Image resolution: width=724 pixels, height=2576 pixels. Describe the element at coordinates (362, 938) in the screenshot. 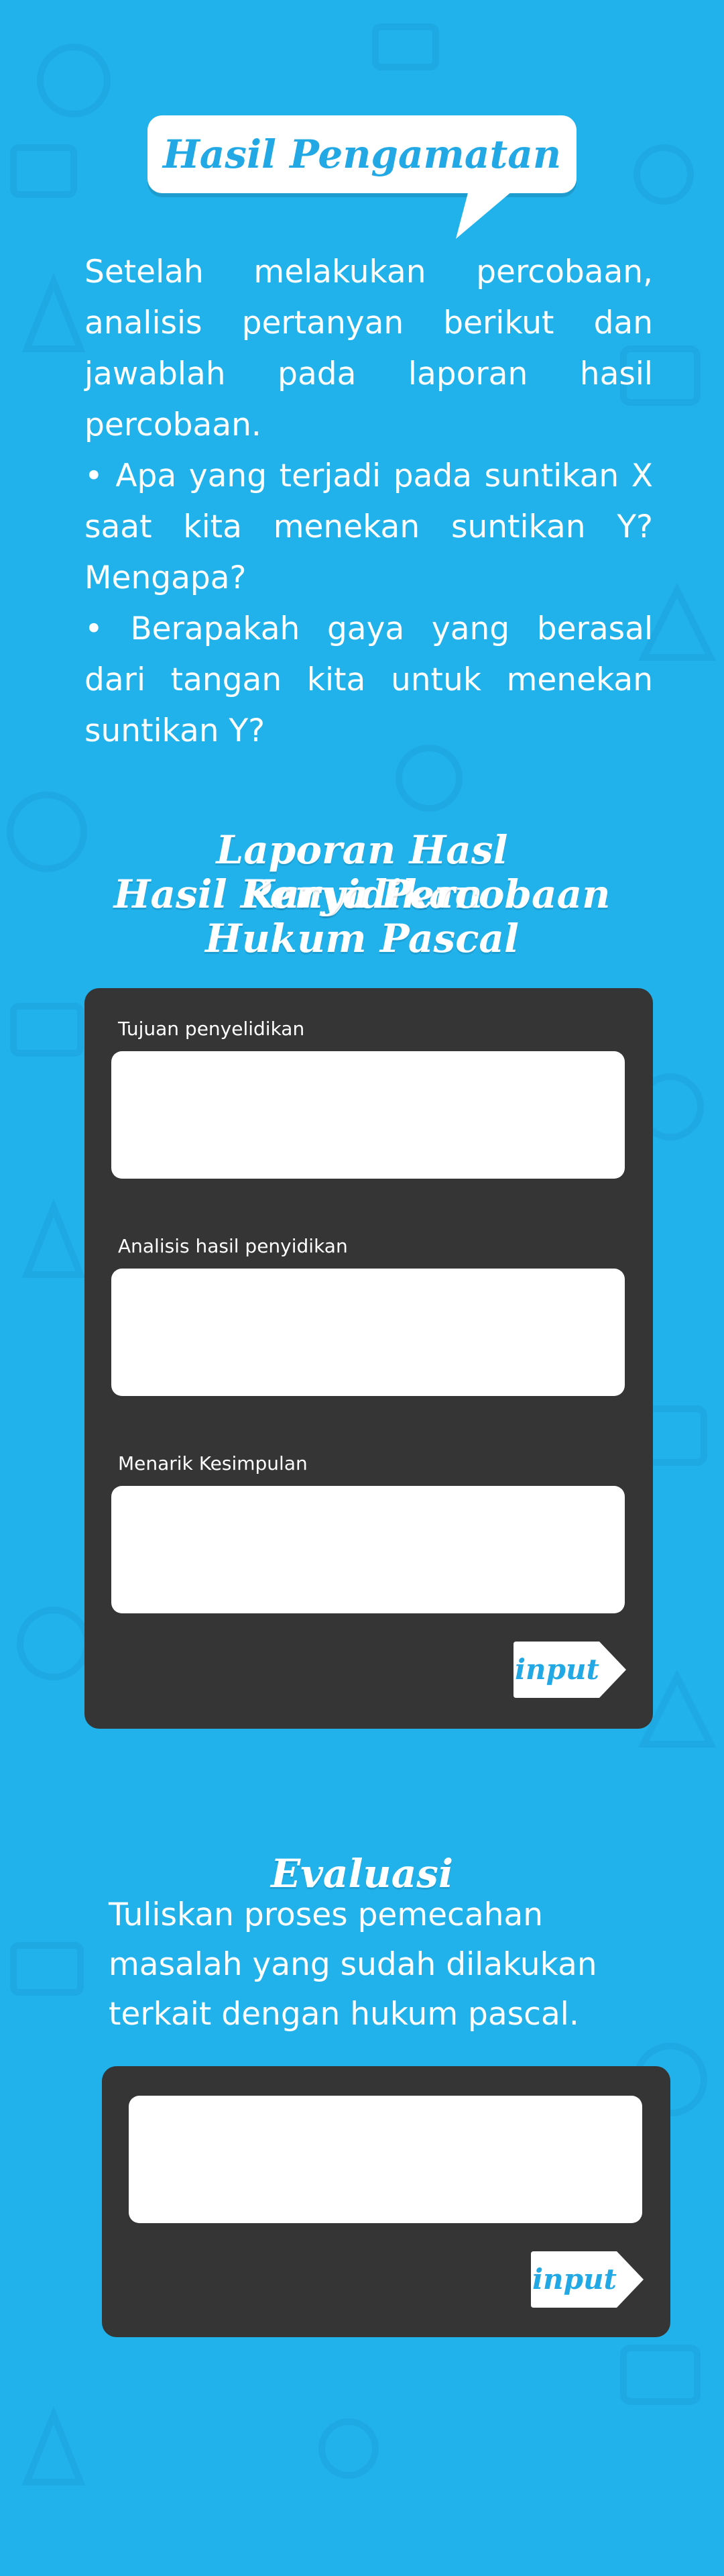

I see `report-title-line-3: Hukum Pascal` at that location.